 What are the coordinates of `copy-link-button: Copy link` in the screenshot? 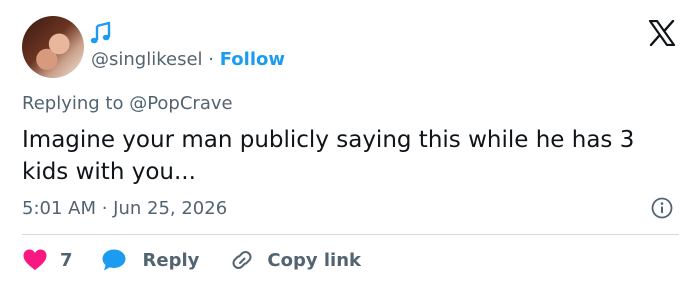 It's located at (295, 260).